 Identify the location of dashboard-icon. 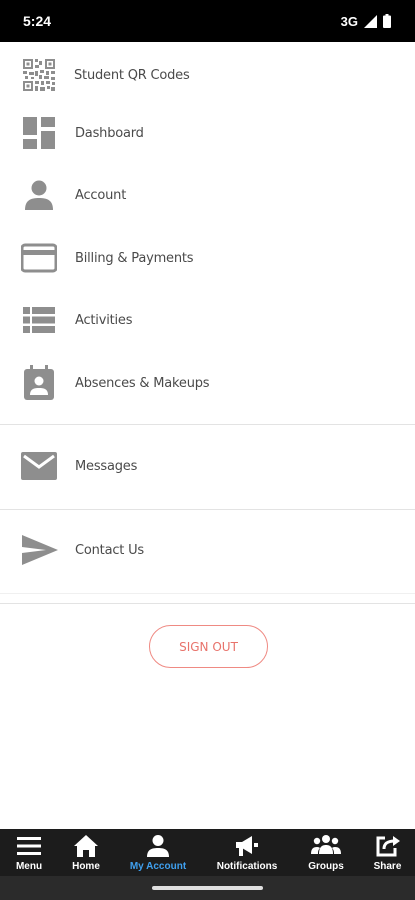
(39, 133).